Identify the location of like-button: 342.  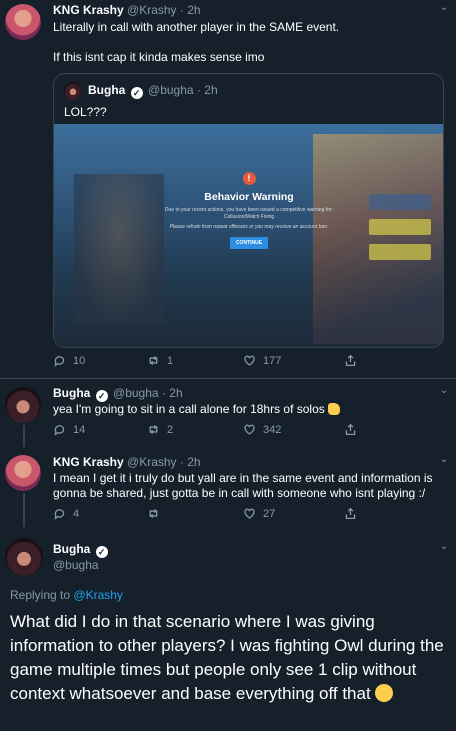
(262, 429).